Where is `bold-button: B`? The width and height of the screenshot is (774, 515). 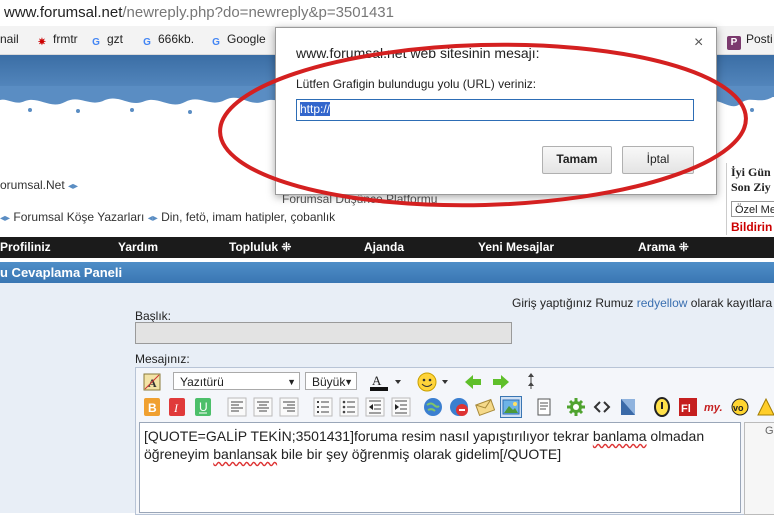
bold-button: B is located at coordinates (152, 407).